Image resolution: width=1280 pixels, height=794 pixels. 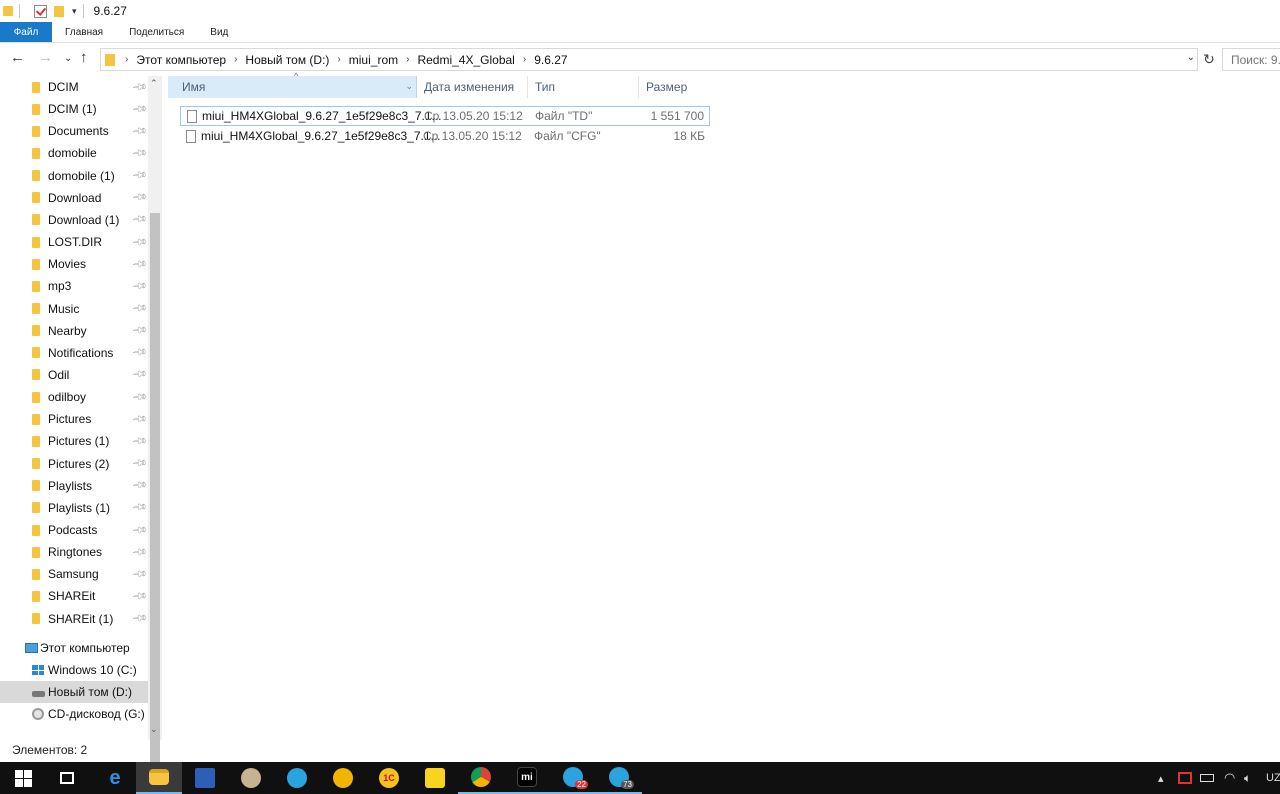 I want to click on back-arrow-icon: ←, so click(x=17, y=57).